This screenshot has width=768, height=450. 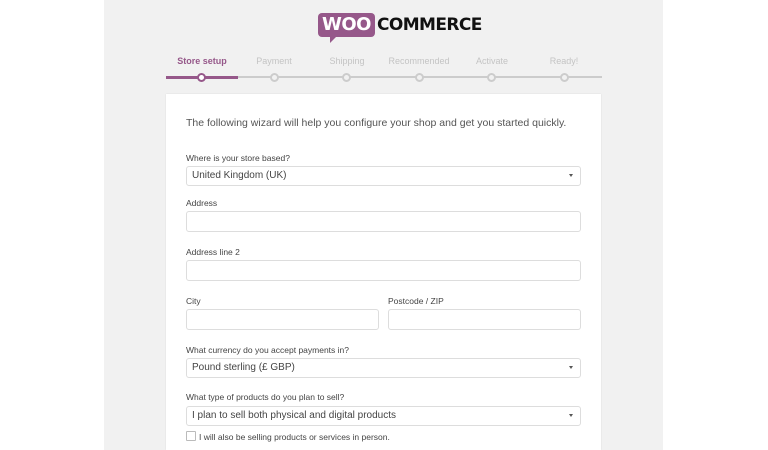 I want to click on step-dot-store-setup, so click(x=201, y=77).